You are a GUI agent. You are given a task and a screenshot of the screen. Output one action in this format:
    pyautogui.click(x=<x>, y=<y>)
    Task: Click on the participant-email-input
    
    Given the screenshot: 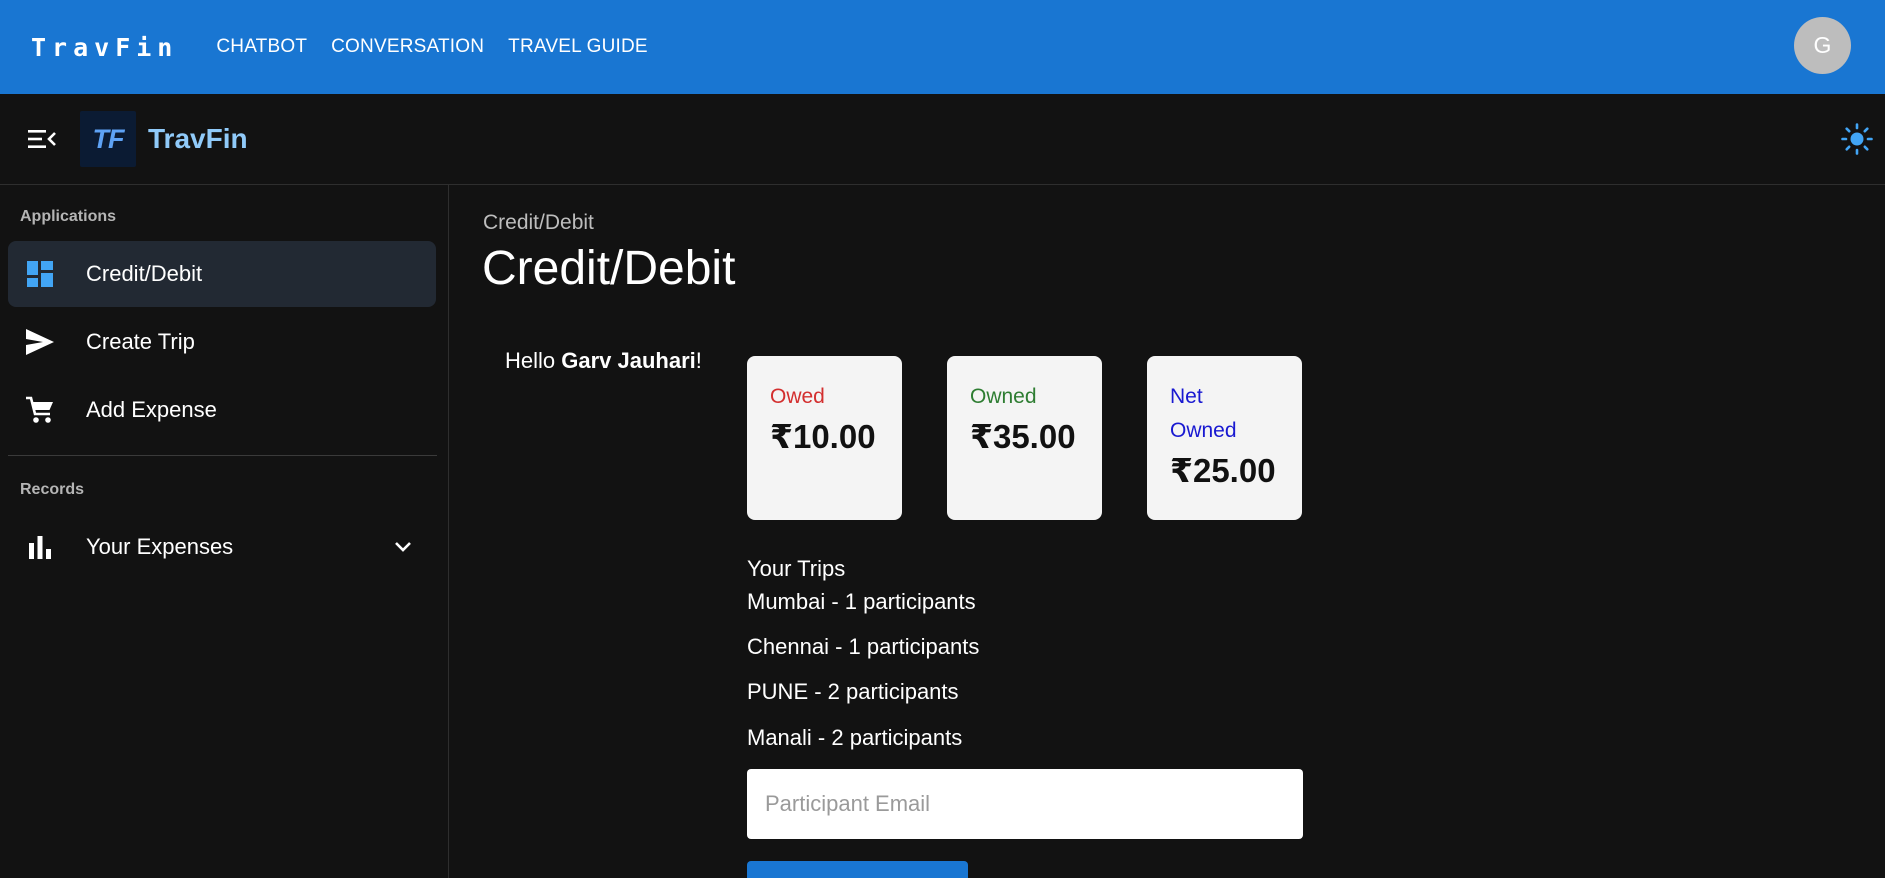 What is the action you would take?
    pyautogui.click(x=1025, y=804)
    